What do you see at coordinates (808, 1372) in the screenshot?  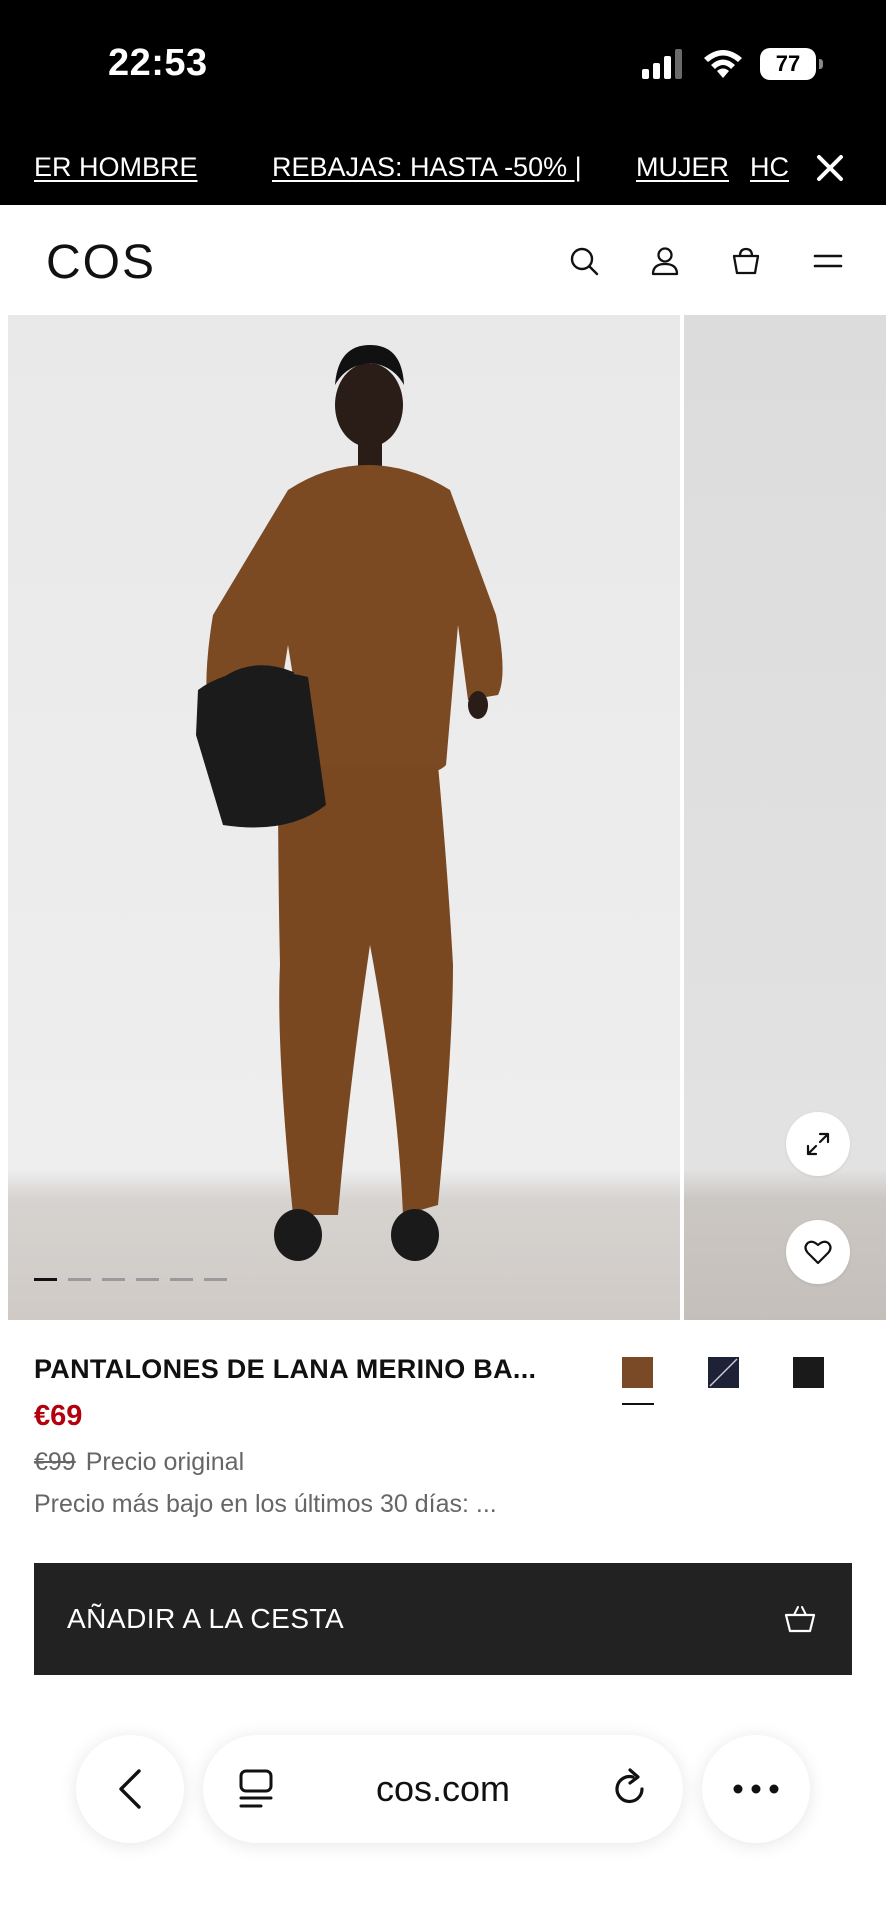 I see `color-swatch-black` at bounding box center [808, 1372].